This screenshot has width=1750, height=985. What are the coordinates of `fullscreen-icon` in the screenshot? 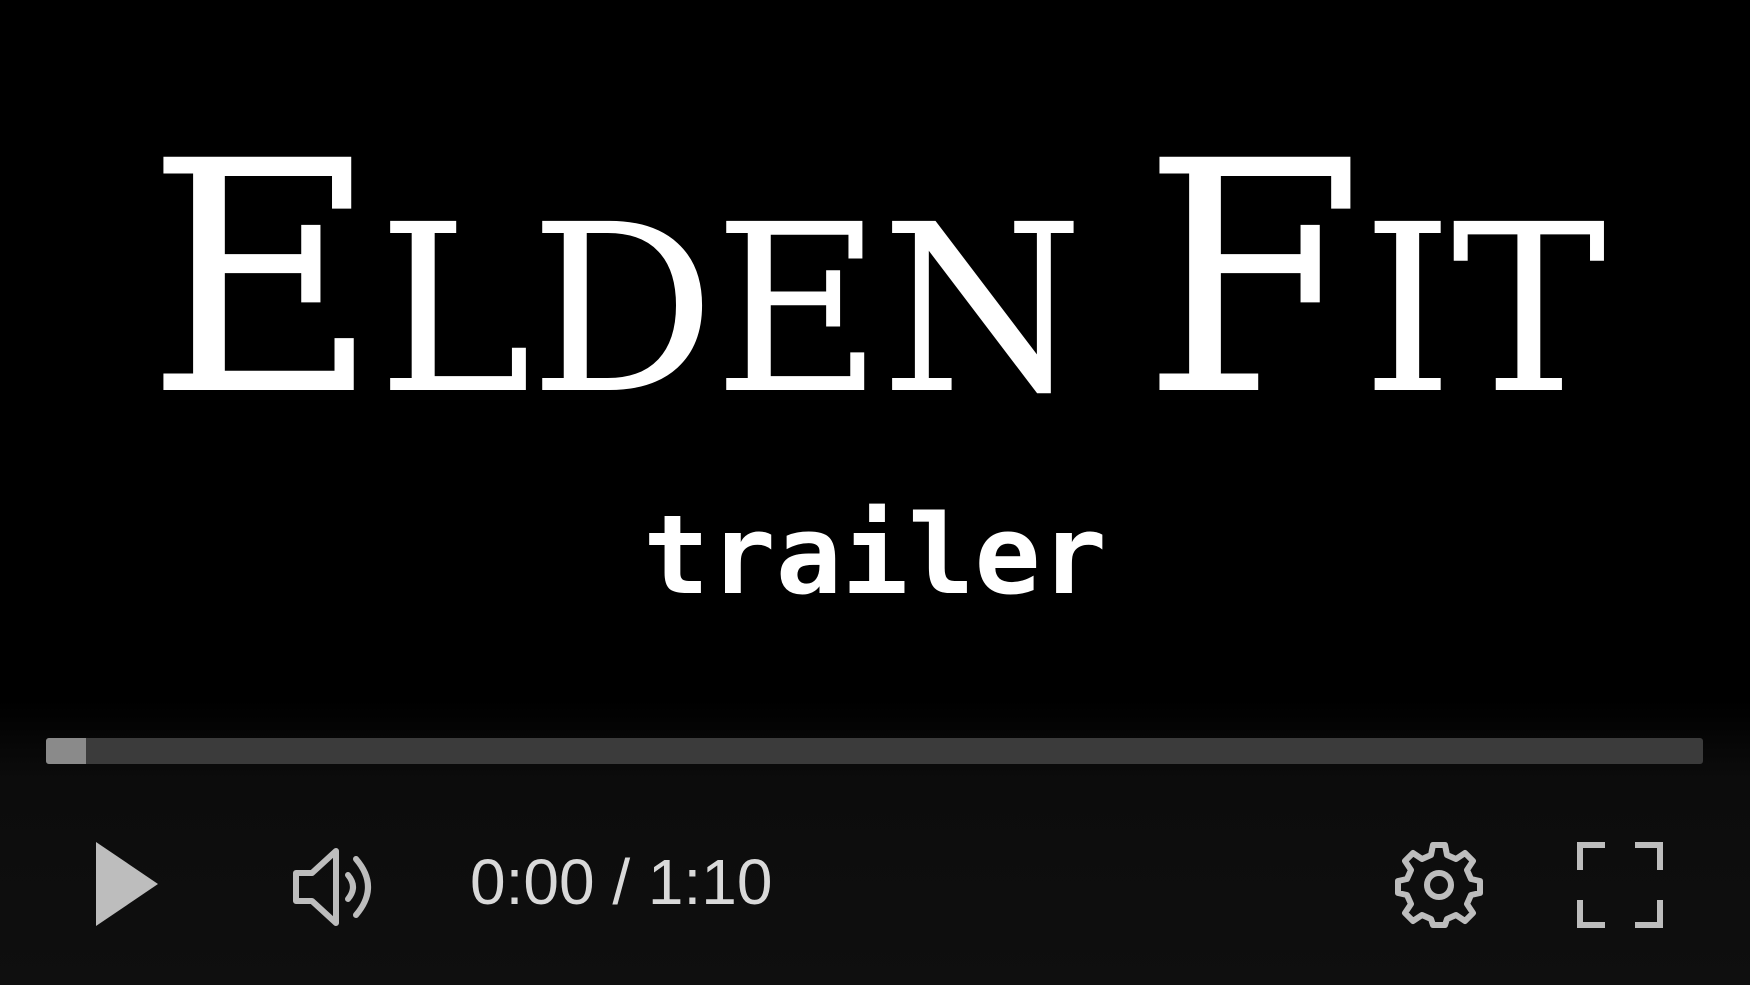 It's located at (1620, 885).